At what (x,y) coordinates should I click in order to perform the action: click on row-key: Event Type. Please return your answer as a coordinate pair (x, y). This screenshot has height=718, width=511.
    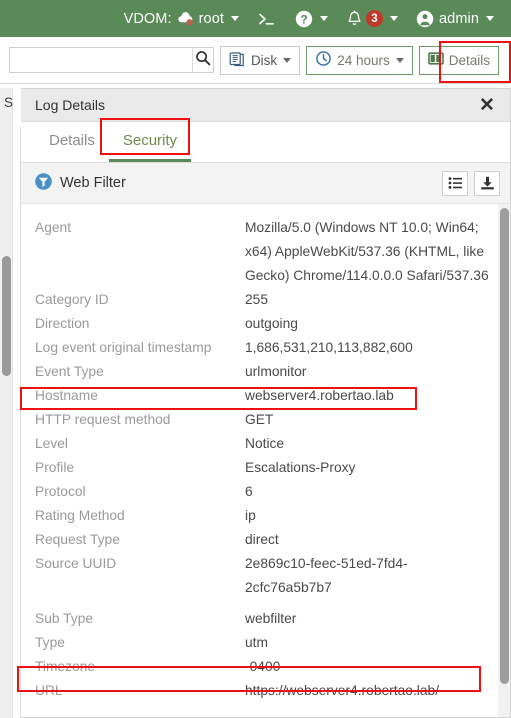
    Looking at the image, I should click on (69, 371).